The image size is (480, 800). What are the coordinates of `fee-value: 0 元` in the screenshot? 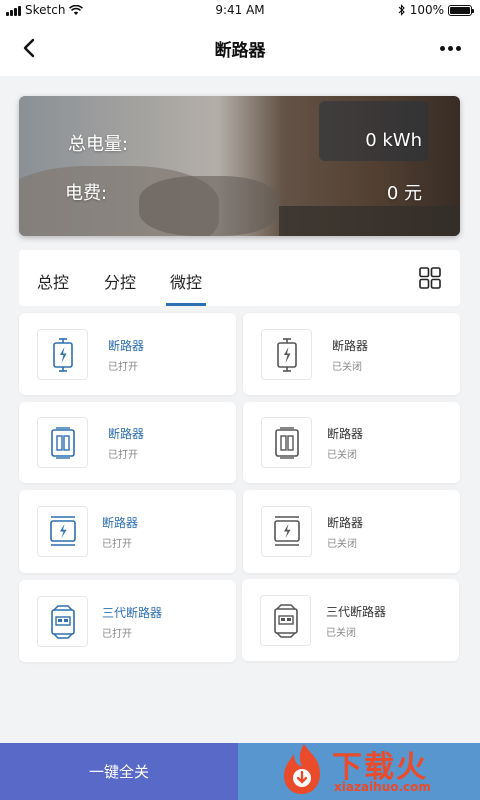 It's located at (404, 193).